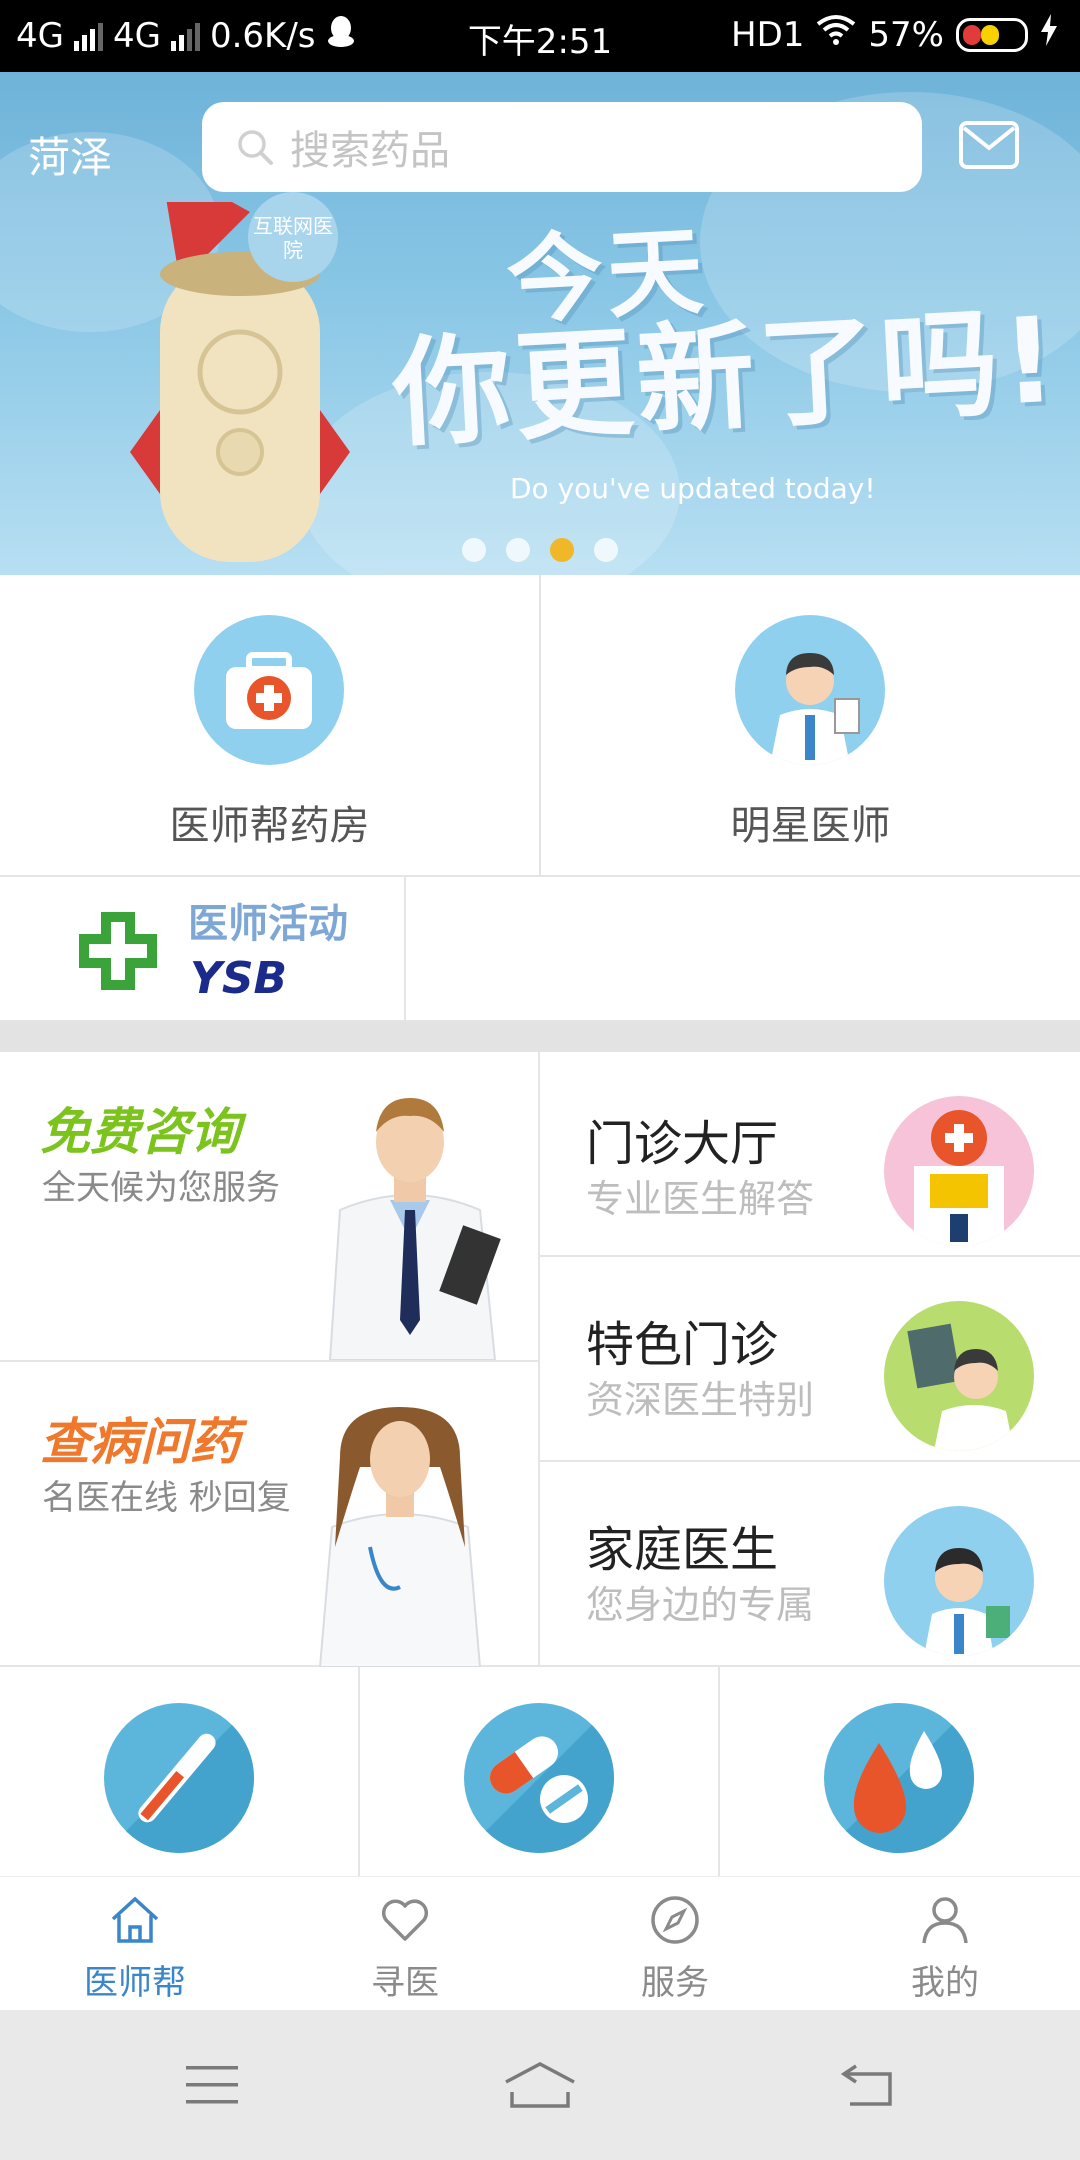 The width and height of the screenshot is (1080, 2160). What do you see at coordinates (540, 36) in the screenshot?
I see `status-bar: 4G 4G 0.6K/s 下午2:51 HD1 57%` at bounding box center [540, 36].